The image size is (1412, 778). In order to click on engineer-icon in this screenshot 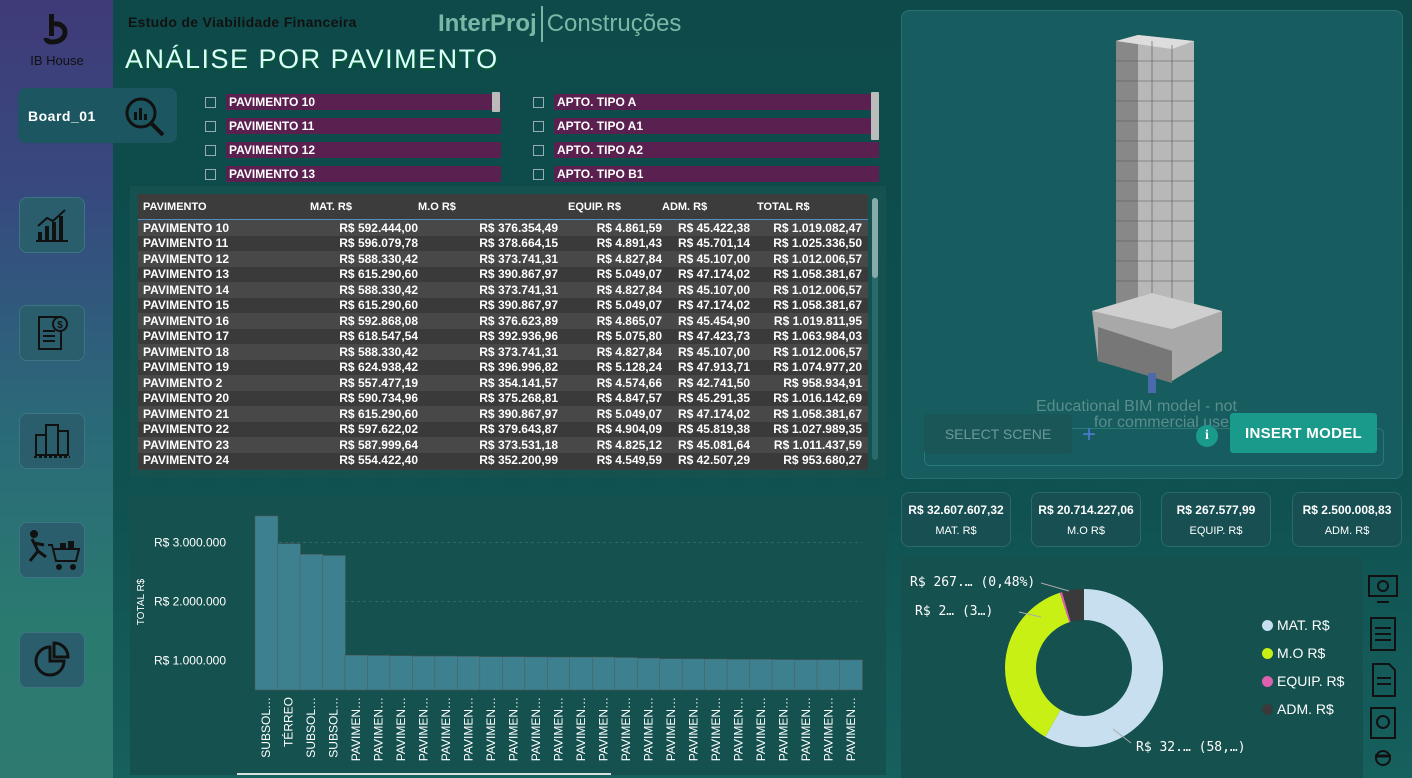, I will do `click(1383, 761)`.